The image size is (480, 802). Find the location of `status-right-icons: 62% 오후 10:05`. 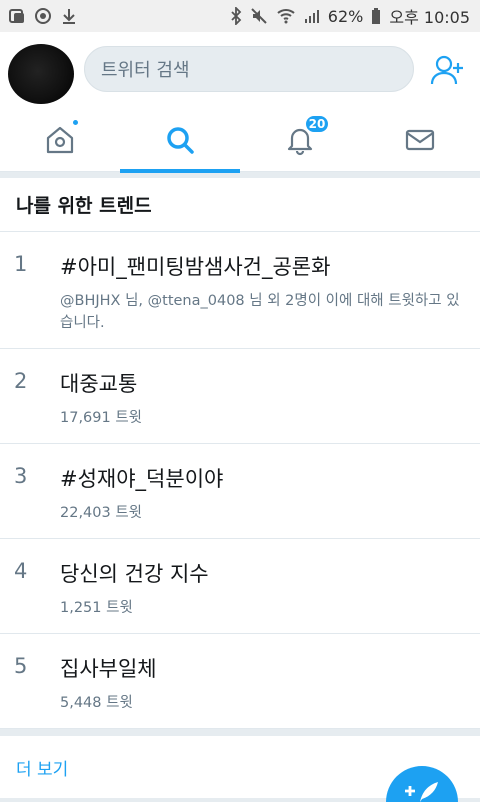

status-right-icons: 62% 오후 10:05 is located at coordinates (350, 16).